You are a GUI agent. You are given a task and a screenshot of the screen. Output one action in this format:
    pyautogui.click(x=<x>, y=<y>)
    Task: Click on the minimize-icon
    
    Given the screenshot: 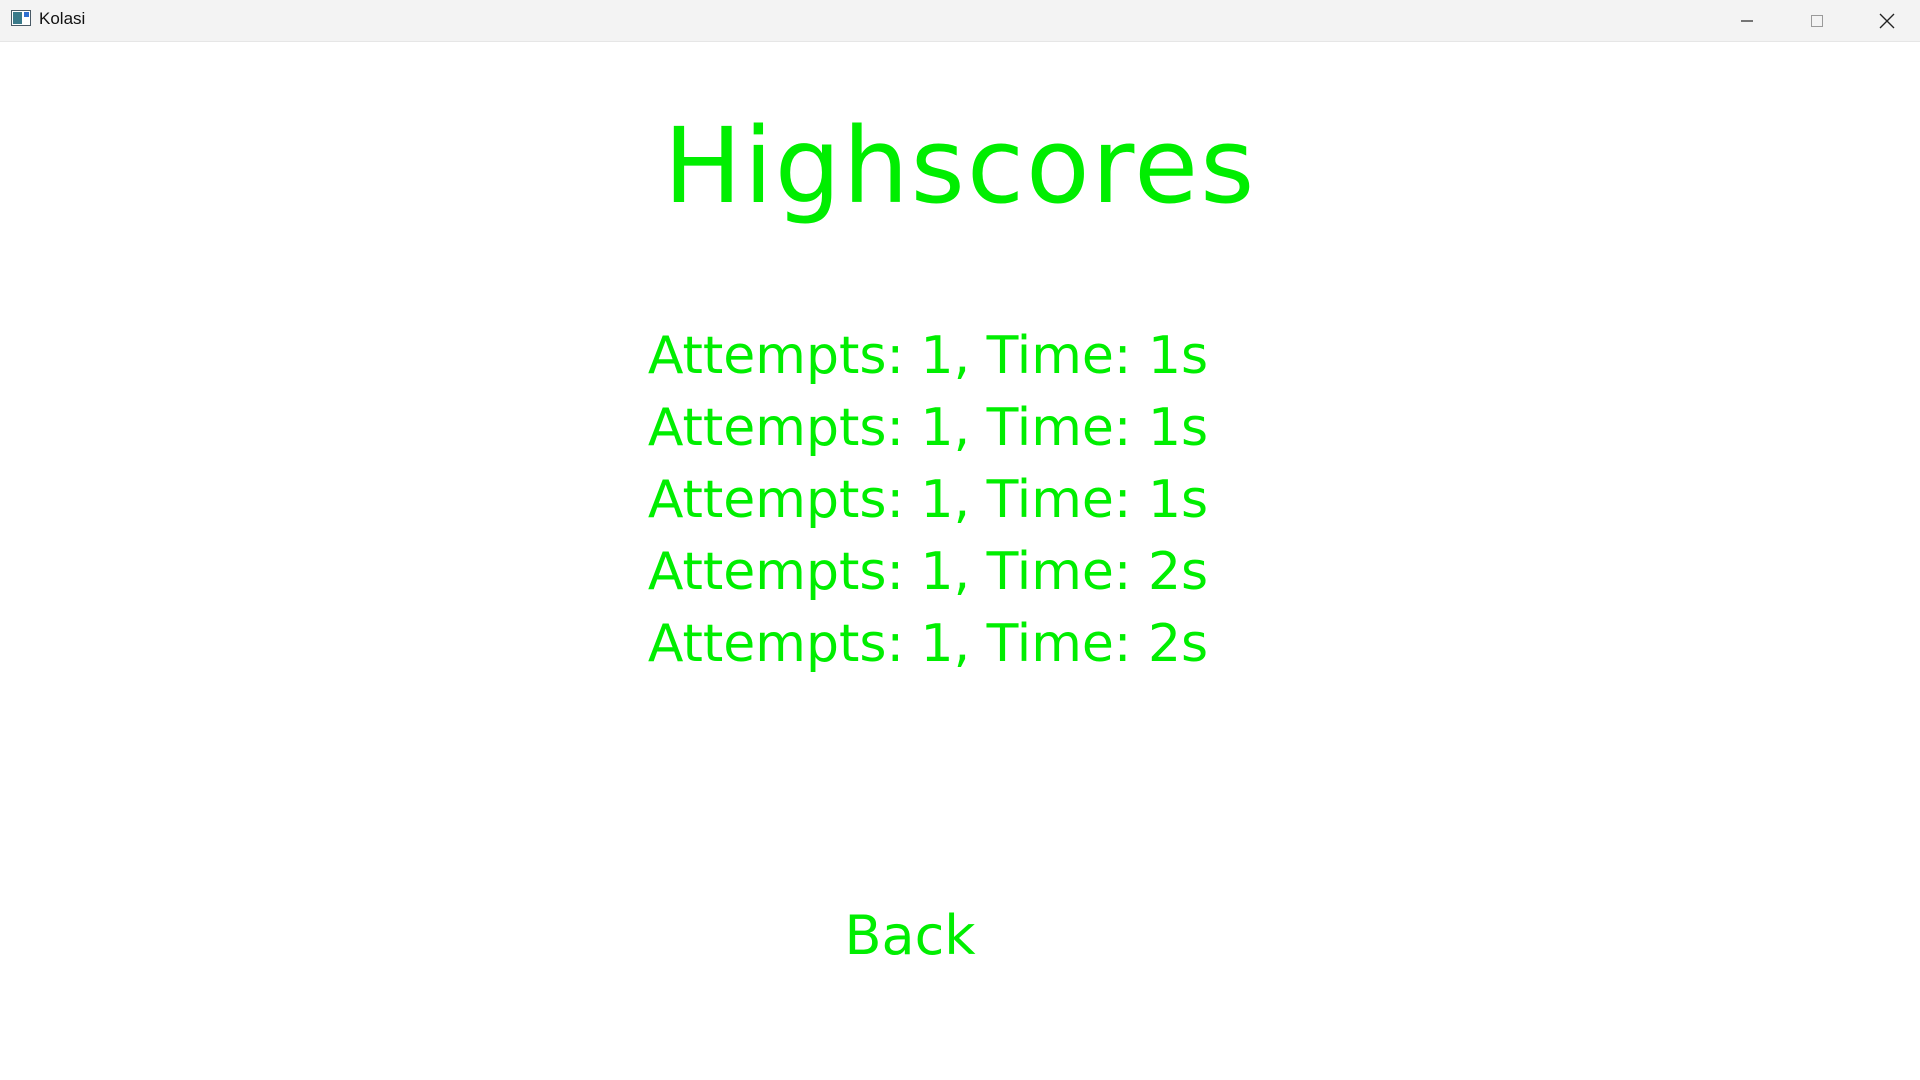 What is the action you would take?
    pyautogui.click(x=1747, y=20)
    